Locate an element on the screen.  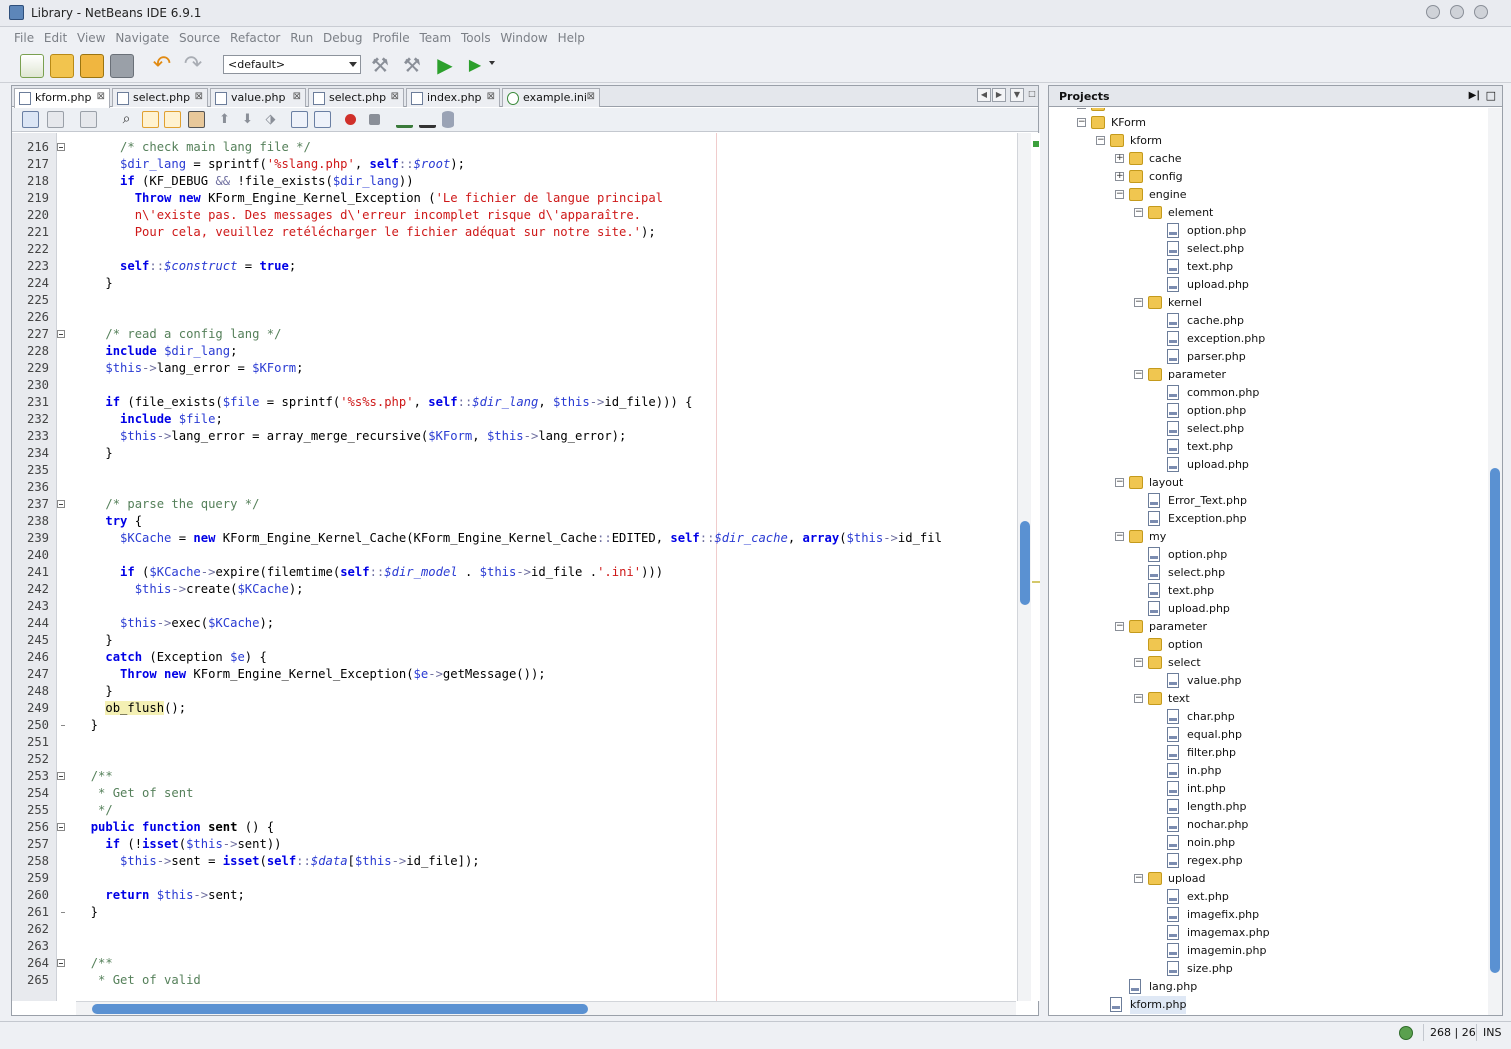
scroll-tabs-right-icon: ▶ is located at coordinates (999, 95).